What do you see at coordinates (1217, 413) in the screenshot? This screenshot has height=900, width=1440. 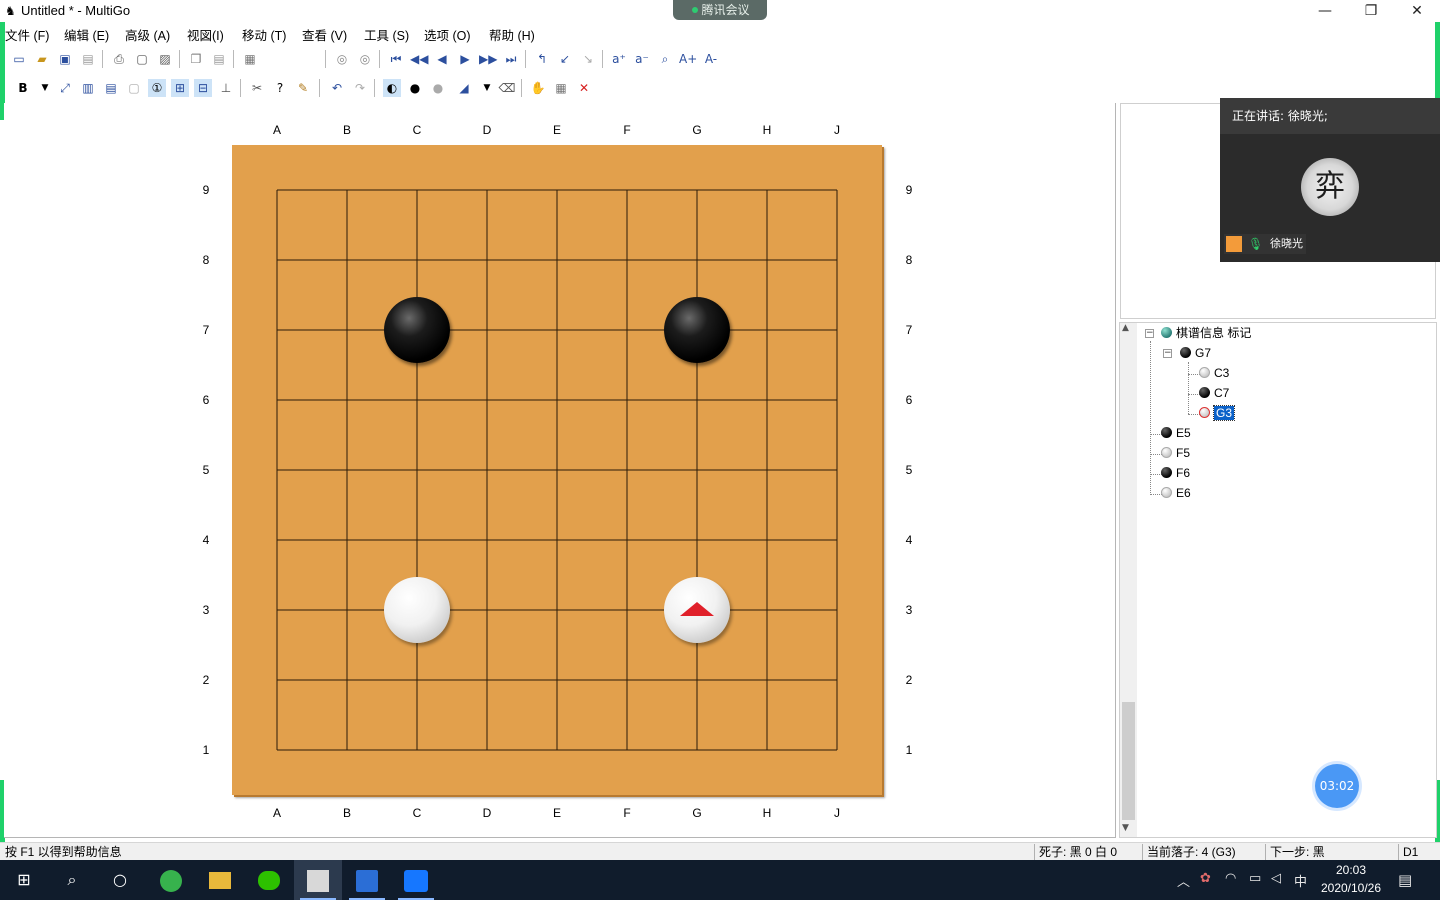 I see `tree-node-g3: G3` at bounding box center [1217, 413].